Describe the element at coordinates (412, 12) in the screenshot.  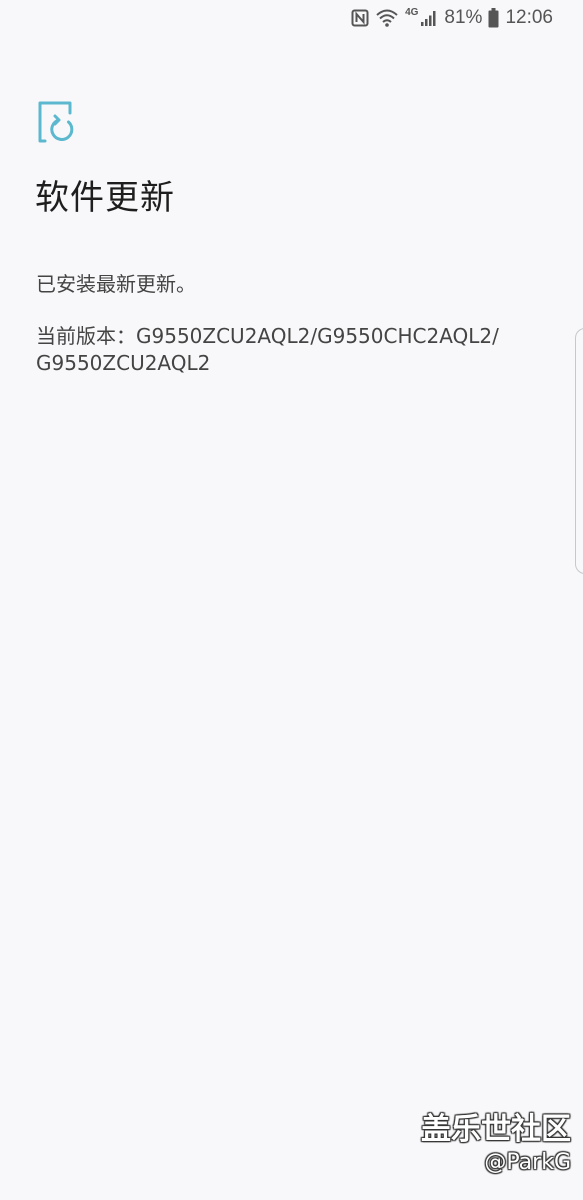
I see `network-type-label: 4G` at that location.